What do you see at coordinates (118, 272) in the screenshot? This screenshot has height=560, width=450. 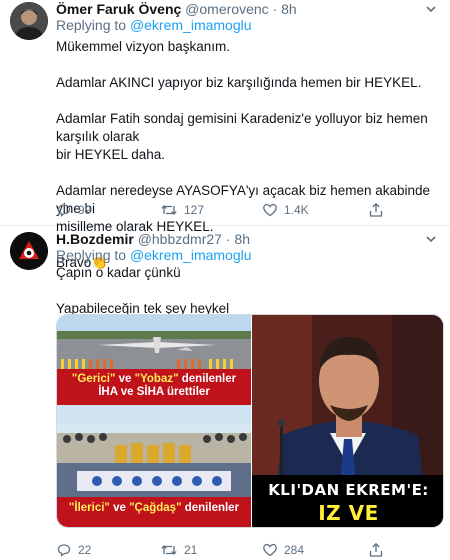 I see `tweet-line: Çapın o kadar çünkü` at bounding box center [118, 272].